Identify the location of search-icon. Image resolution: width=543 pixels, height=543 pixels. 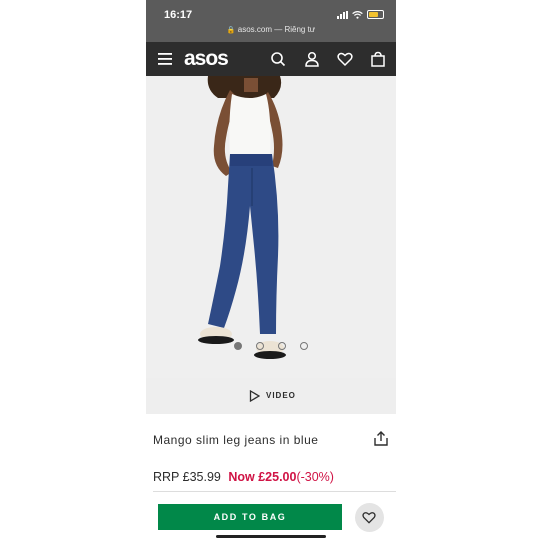
(278, 59).